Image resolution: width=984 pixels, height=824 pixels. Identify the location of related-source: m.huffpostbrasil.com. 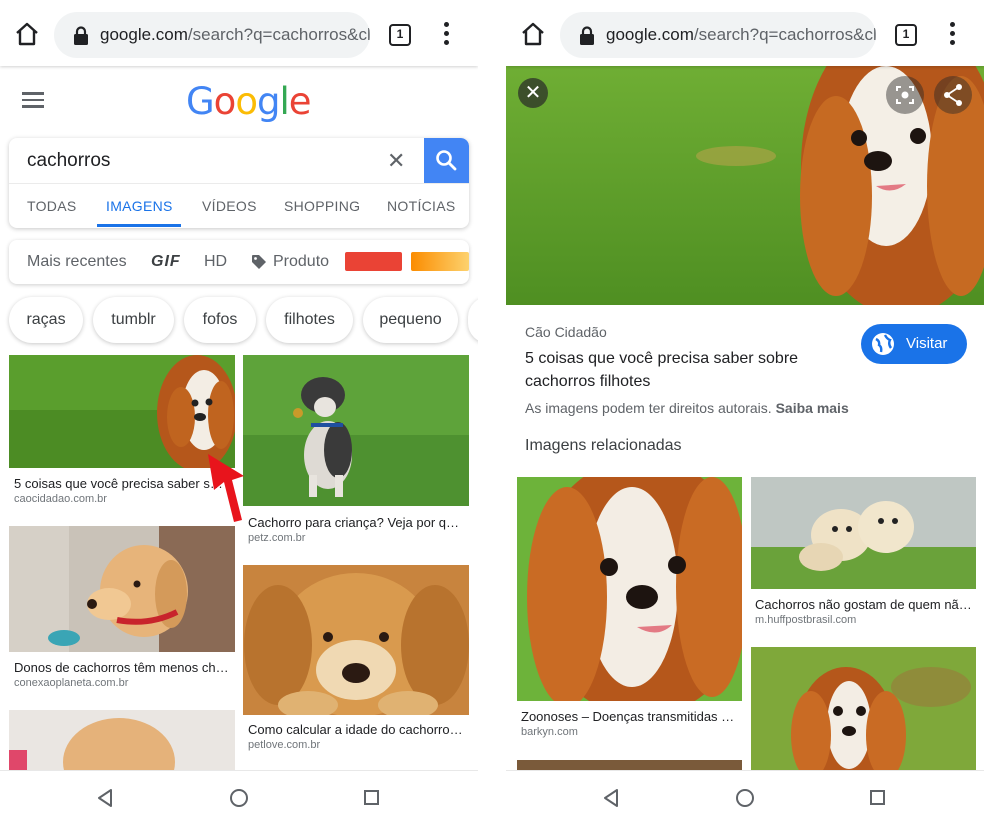
(806, 620).